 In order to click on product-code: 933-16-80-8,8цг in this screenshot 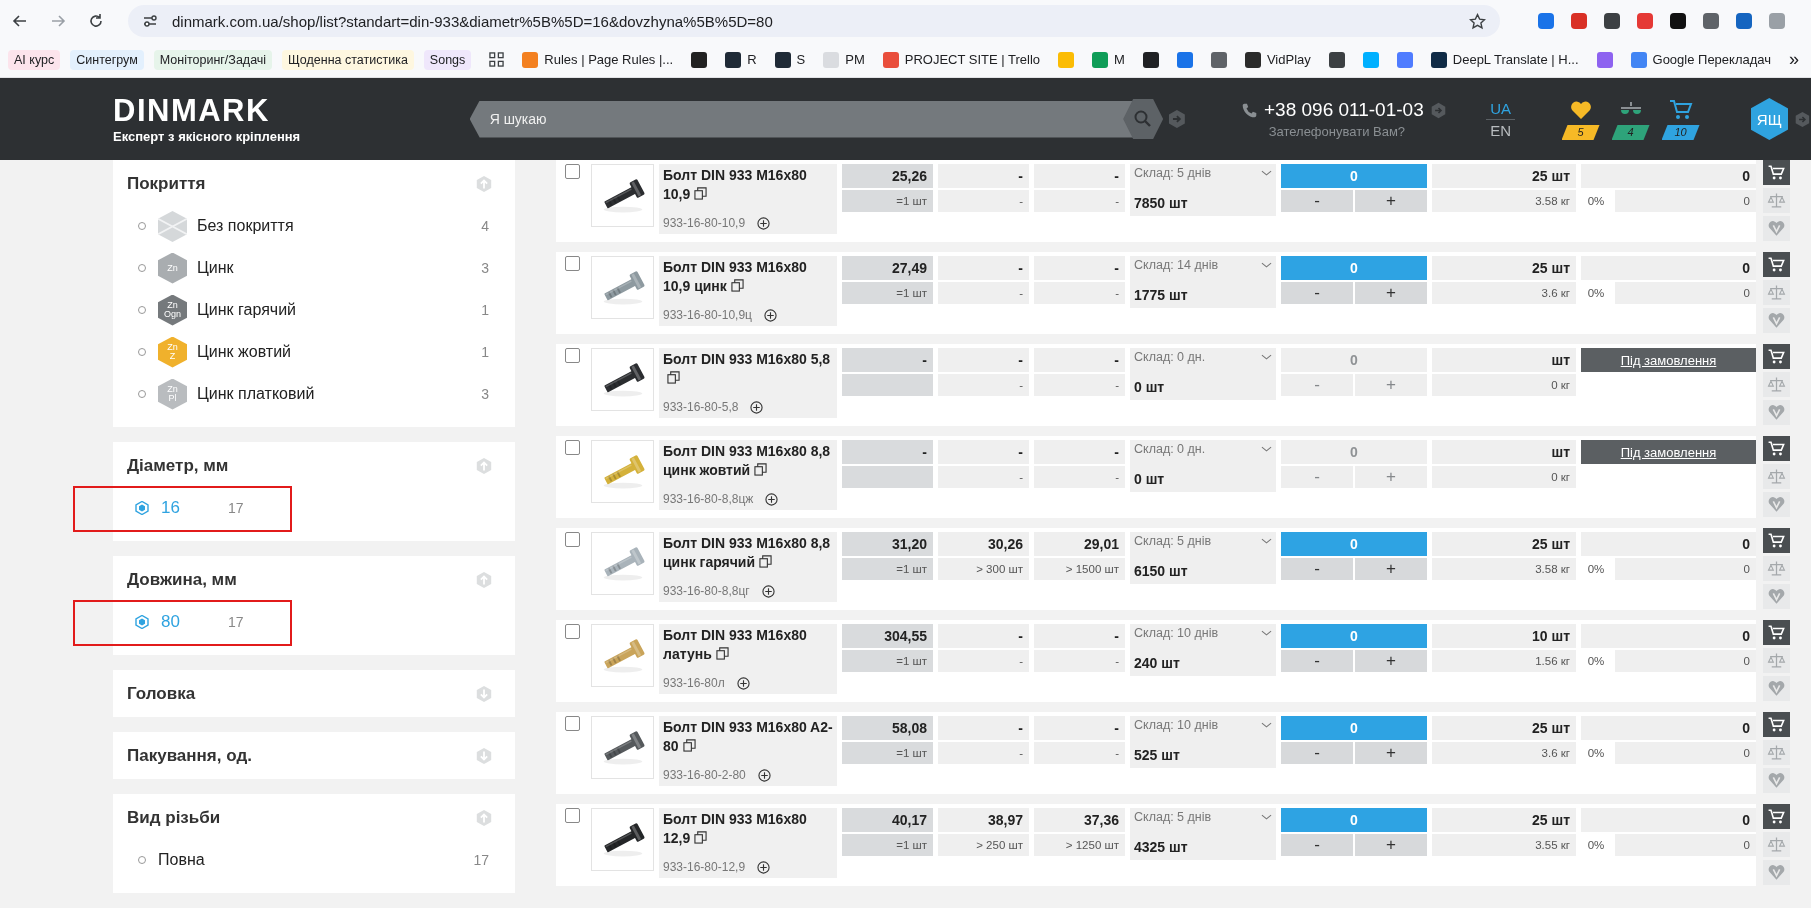, I will do `click(706, 591)`.